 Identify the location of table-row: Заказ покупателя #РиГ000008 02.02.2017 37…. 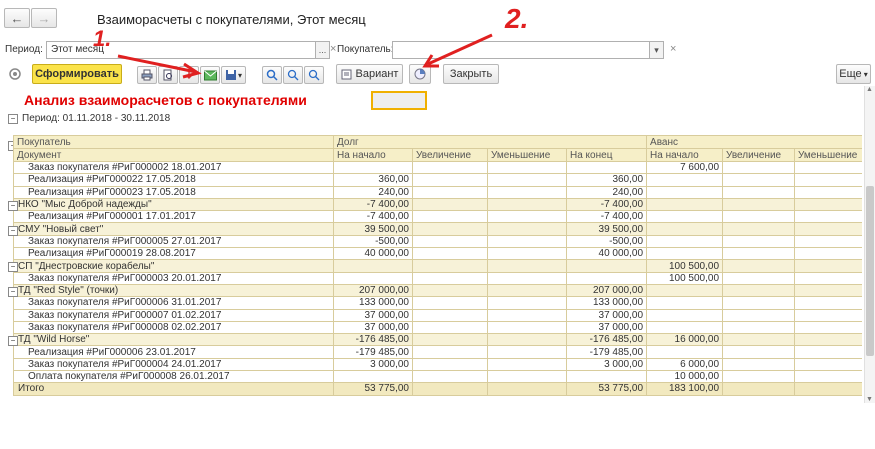
(437, 327).